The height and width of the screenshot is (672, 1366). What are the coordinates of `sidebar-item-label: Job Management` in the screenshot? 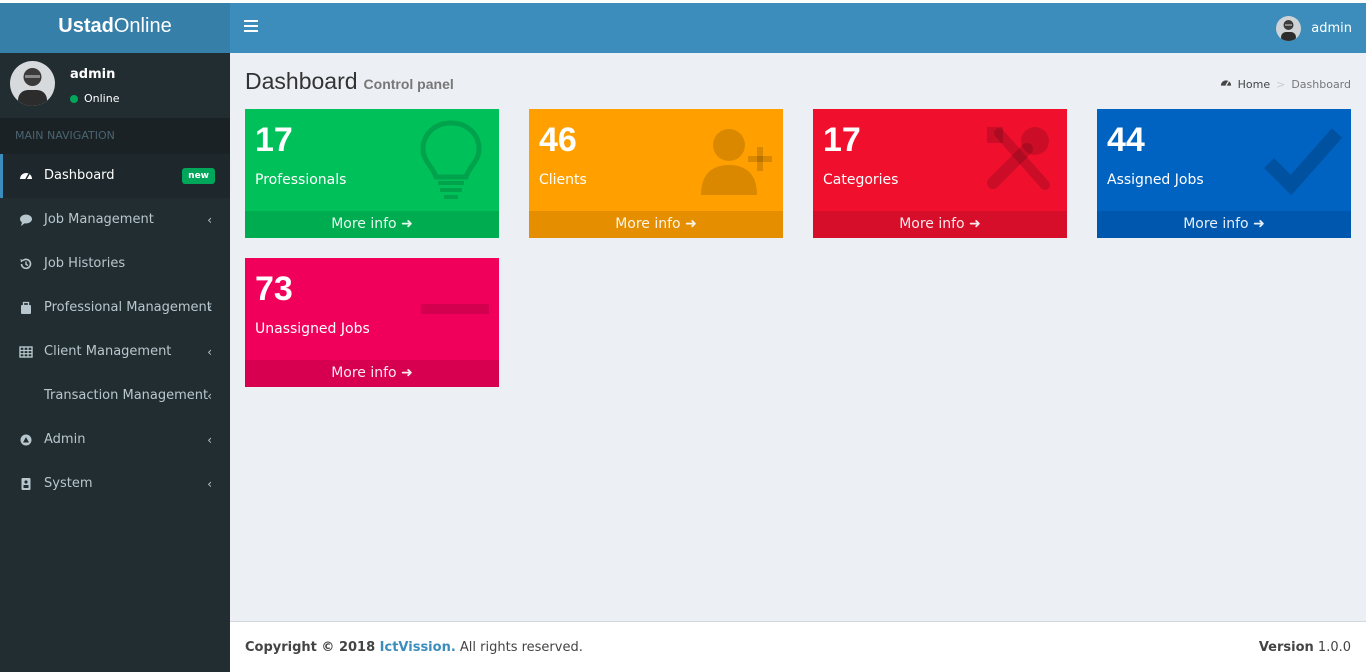 It's located at (99, 219).